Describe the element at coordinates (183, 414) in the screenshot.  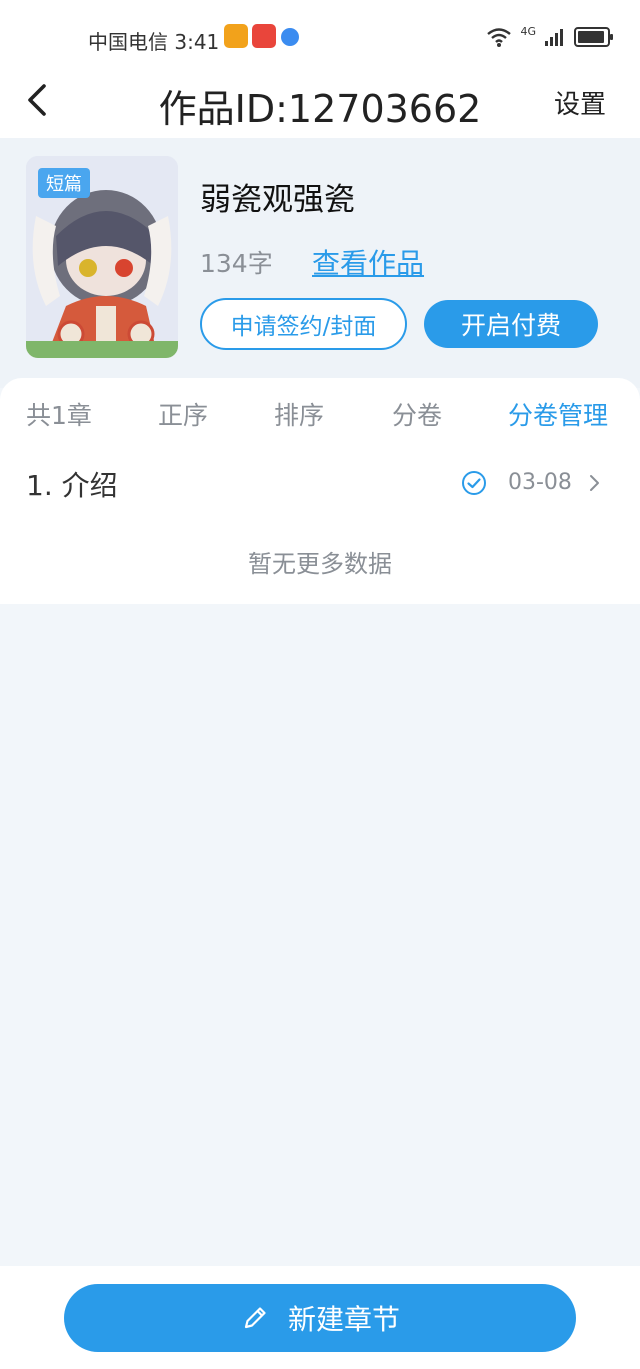
I see `tab-ascending-order: 正序` at that location.